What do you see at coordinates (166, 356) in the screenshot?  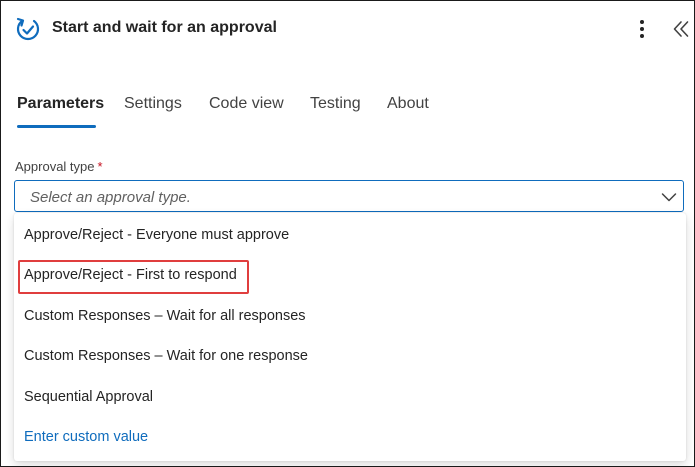 I see `option-label: Custom Responses – Wait for one response` at bounding box center [166, 356].